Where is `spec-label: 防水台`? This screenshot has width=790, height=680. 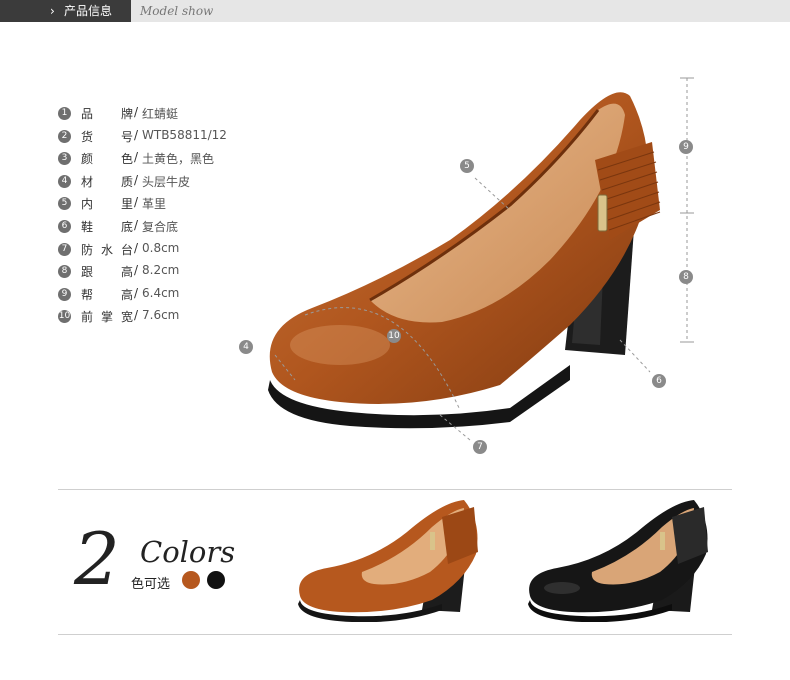
spec-label: 防水台 is located at coordinates (107, 249).